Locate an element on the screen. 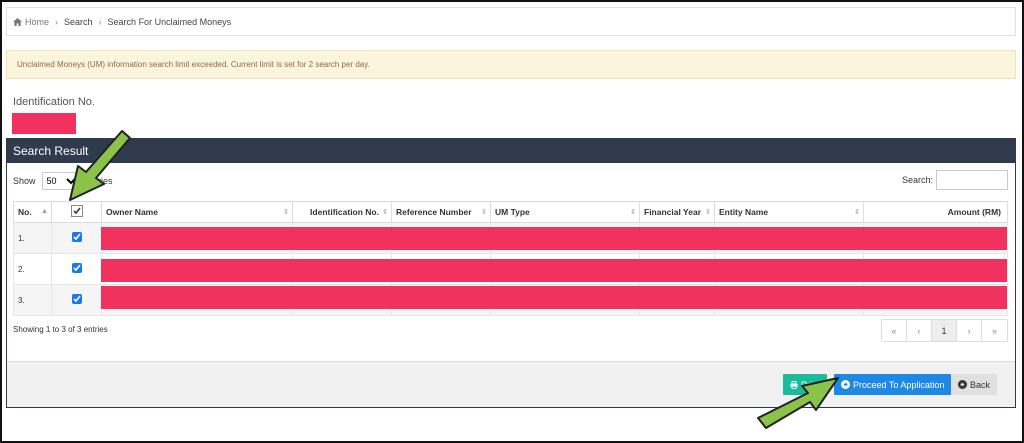  show-label: Show is located at coordinates (24, 181).